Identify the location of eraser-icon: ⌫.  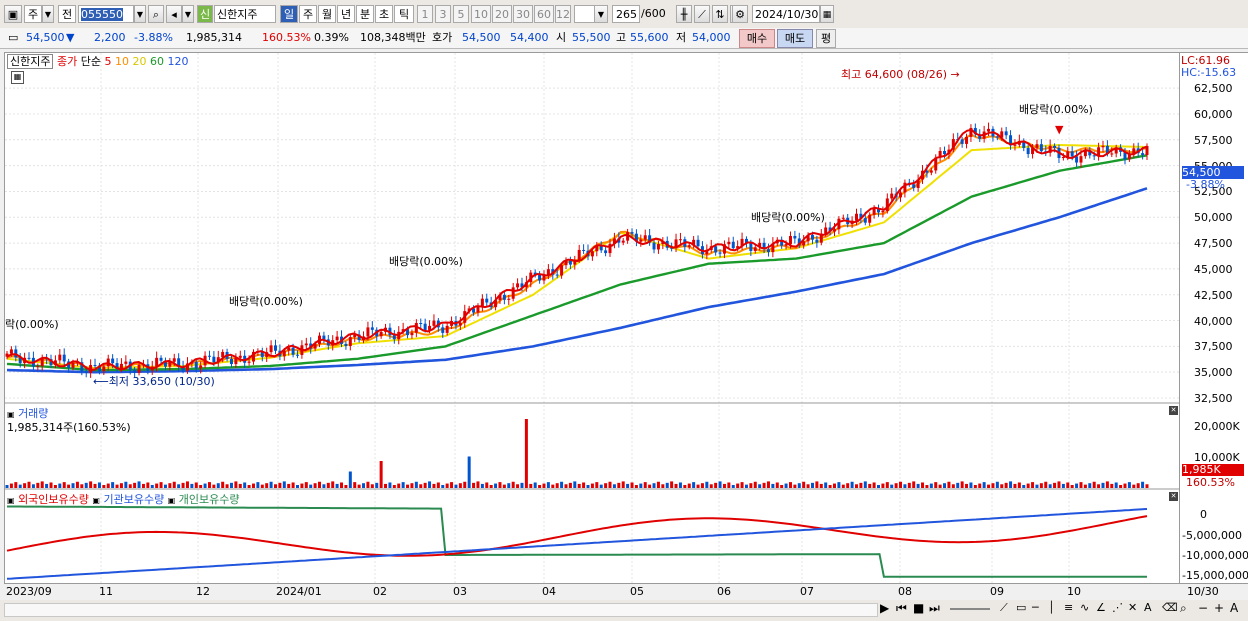
(1170, 607).